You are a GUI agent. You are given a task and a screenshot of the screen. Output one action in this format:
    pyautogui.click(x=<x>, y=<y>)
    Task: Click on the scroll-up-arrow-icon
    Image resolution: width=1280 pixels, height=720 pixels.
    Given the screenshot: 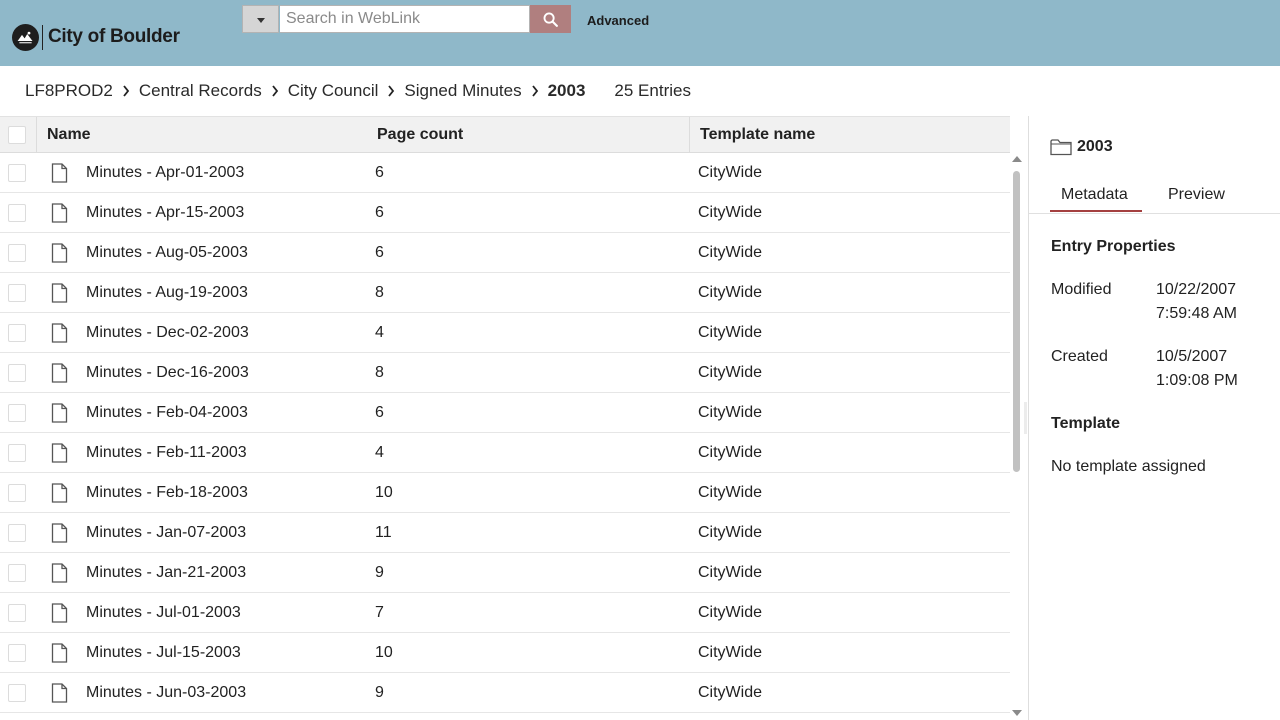 What is the action you would take?
    pyautogui.click(x=1017, y=159)
    